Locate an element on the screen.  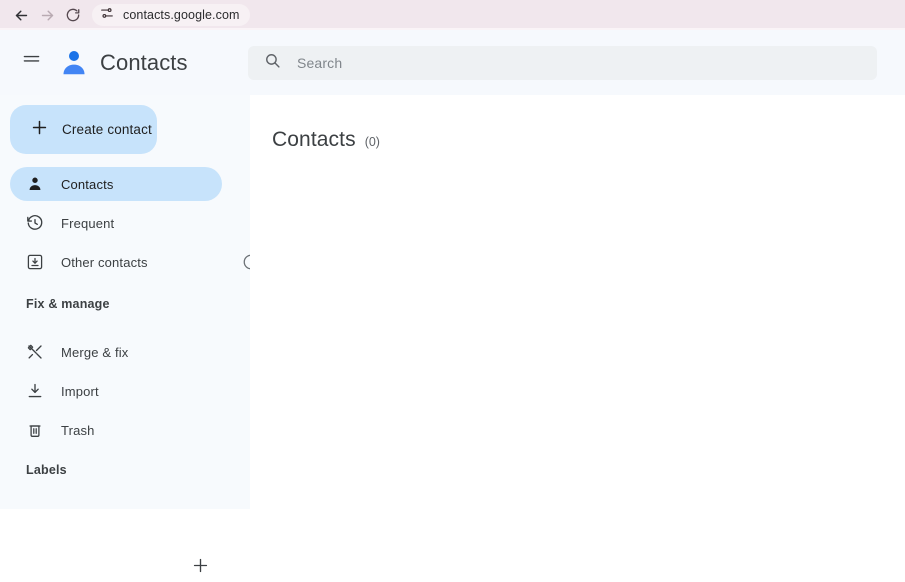
reload-button is located at coordinates (73, 15).